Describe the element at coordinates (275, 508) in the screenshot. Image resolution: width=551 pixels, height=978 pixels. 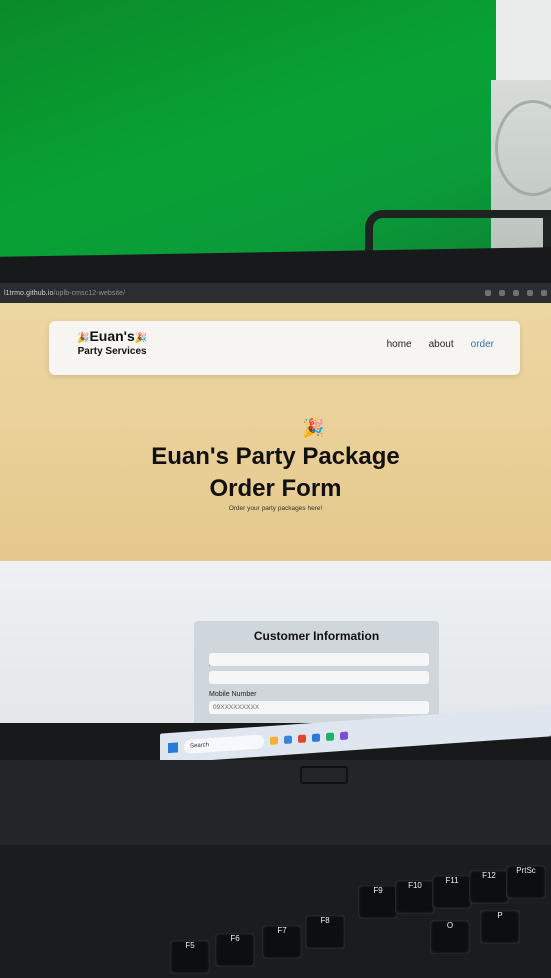
I see `page-subtitle: Order your party packages here!` at that location.